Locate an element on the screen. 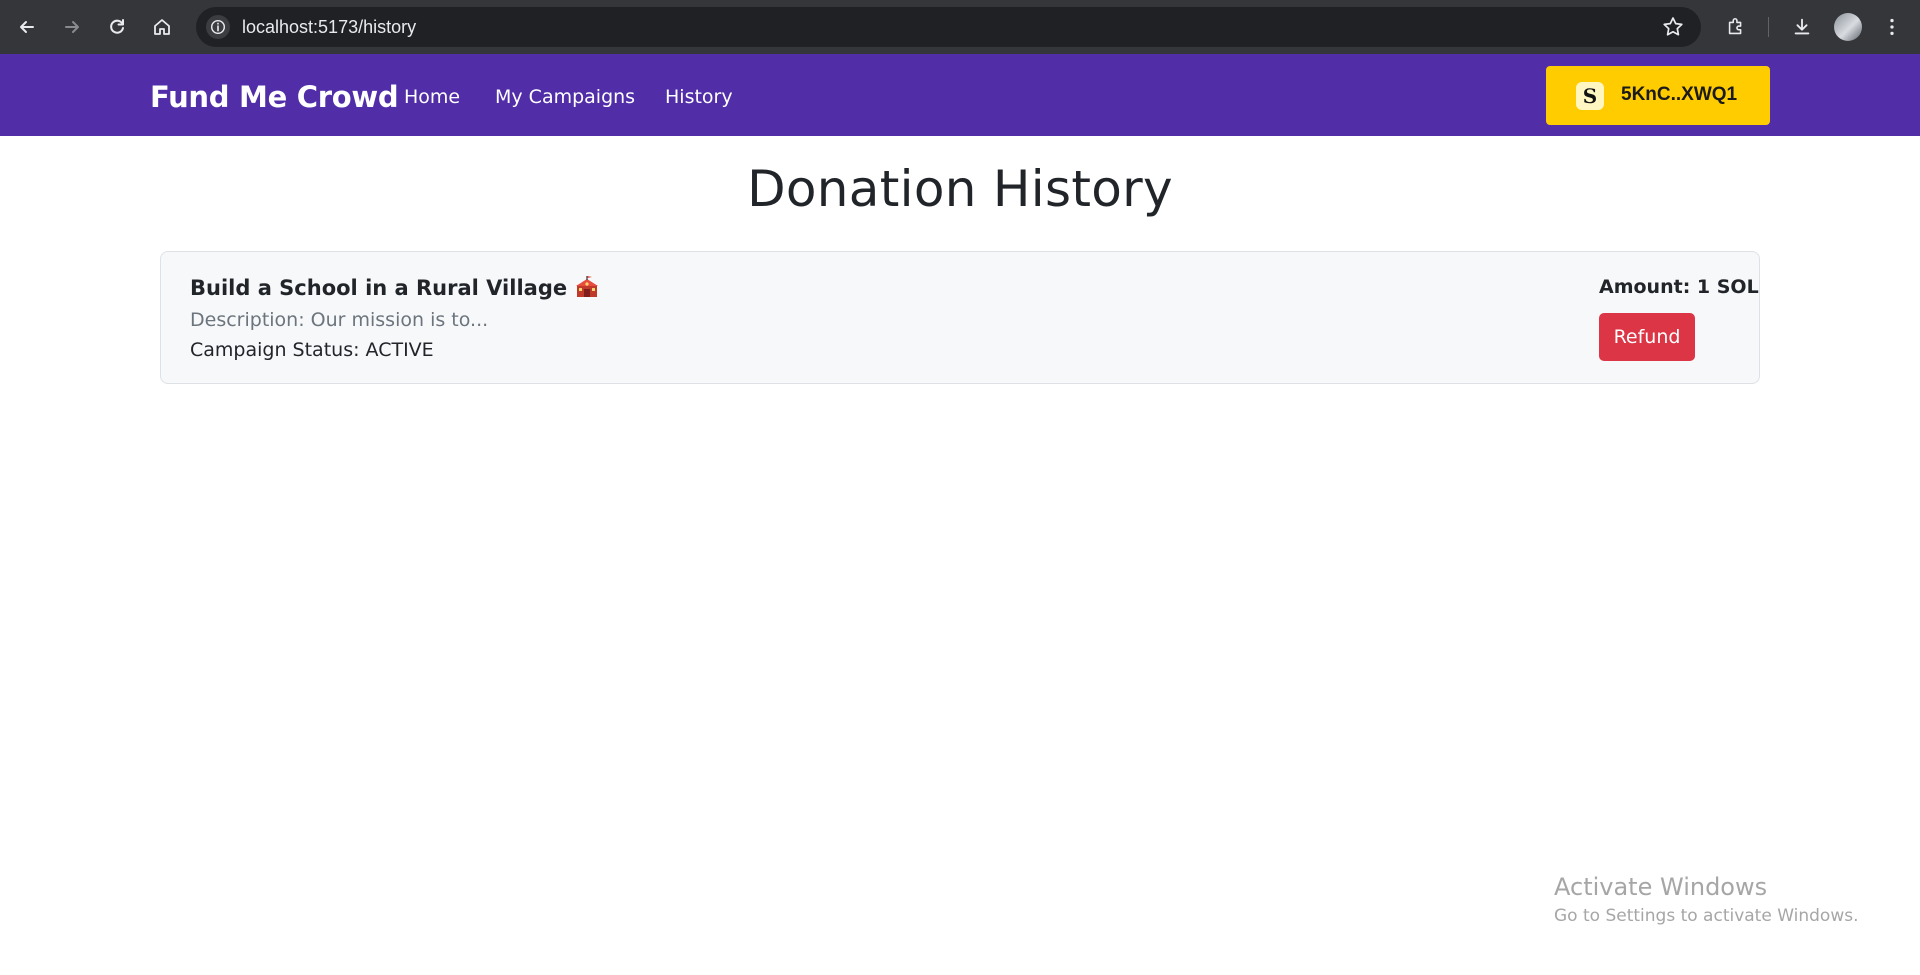 The height and width of the screenshot is (975, 1920). puzzle-icon is located at coordinates (1735, 26).